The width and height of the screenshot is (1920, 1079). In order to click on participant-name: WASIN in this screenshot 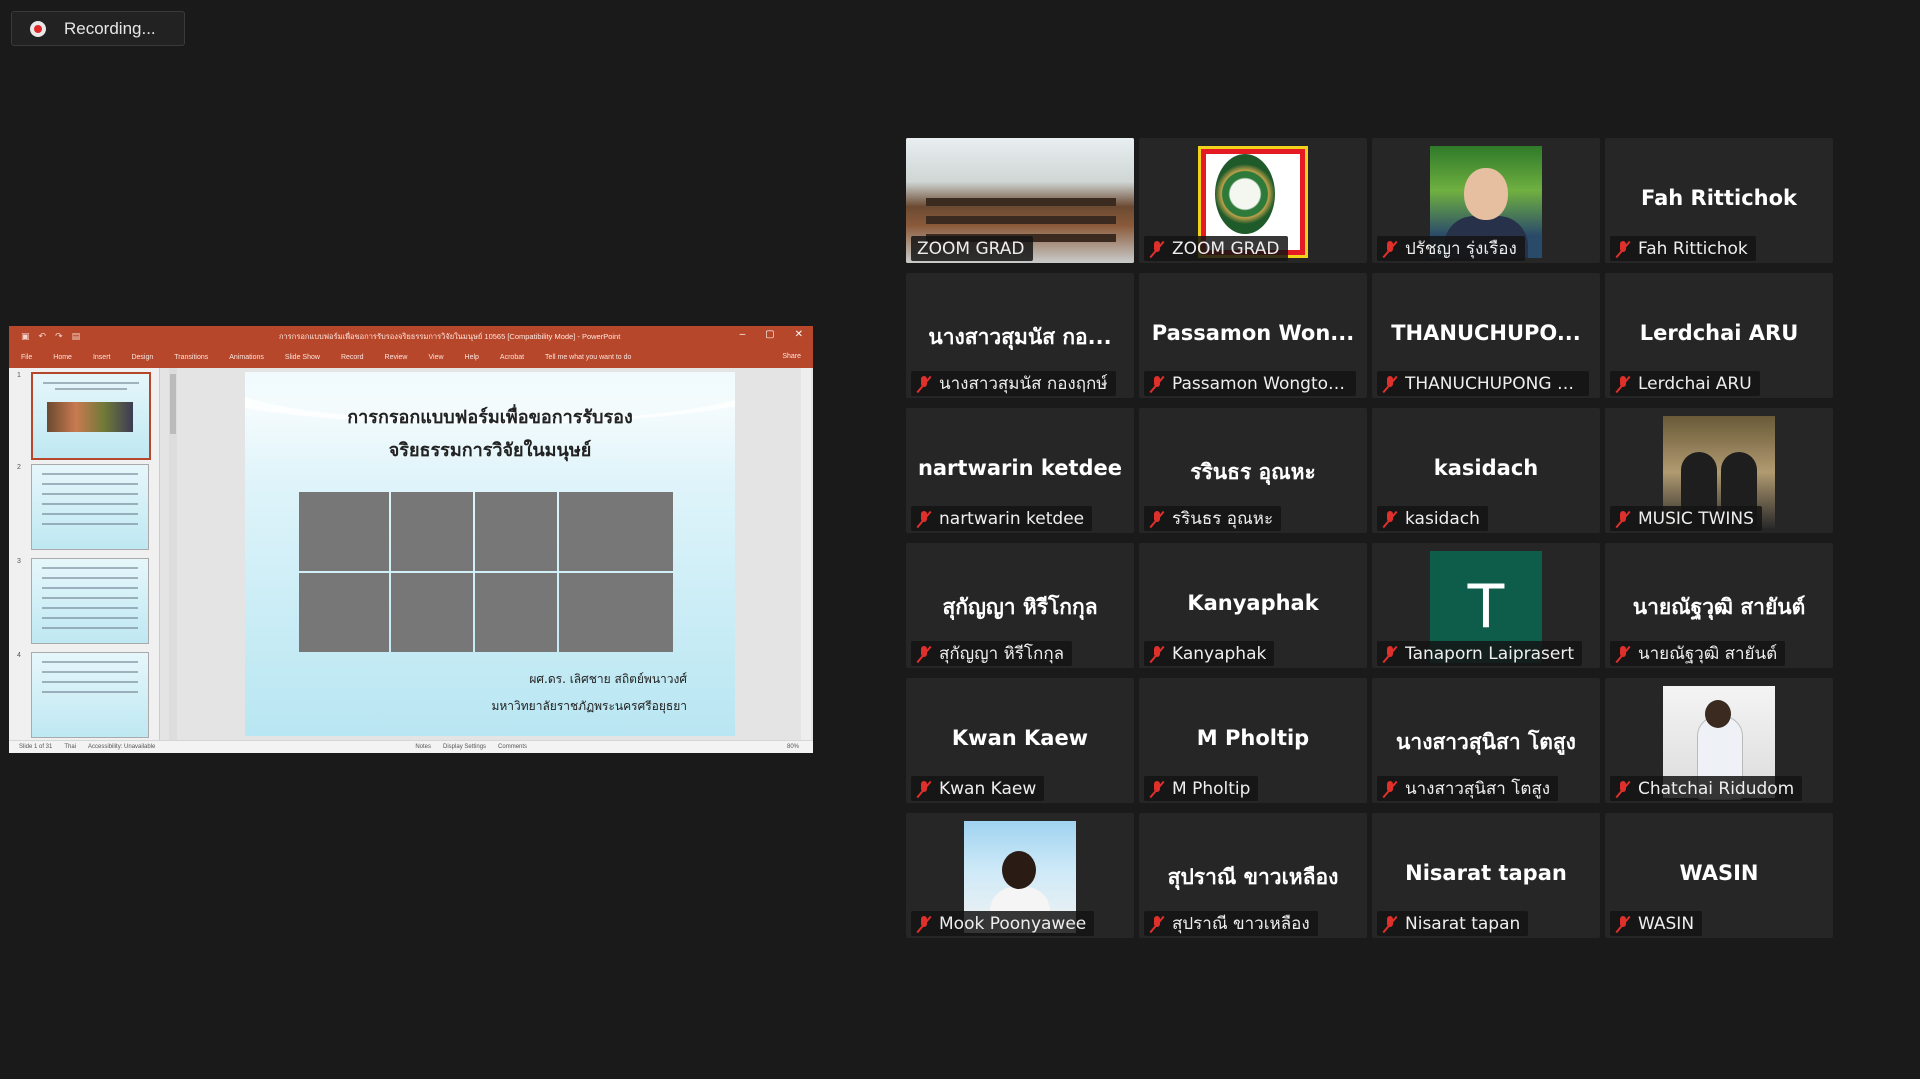, I will do `click(1666, 923)`.